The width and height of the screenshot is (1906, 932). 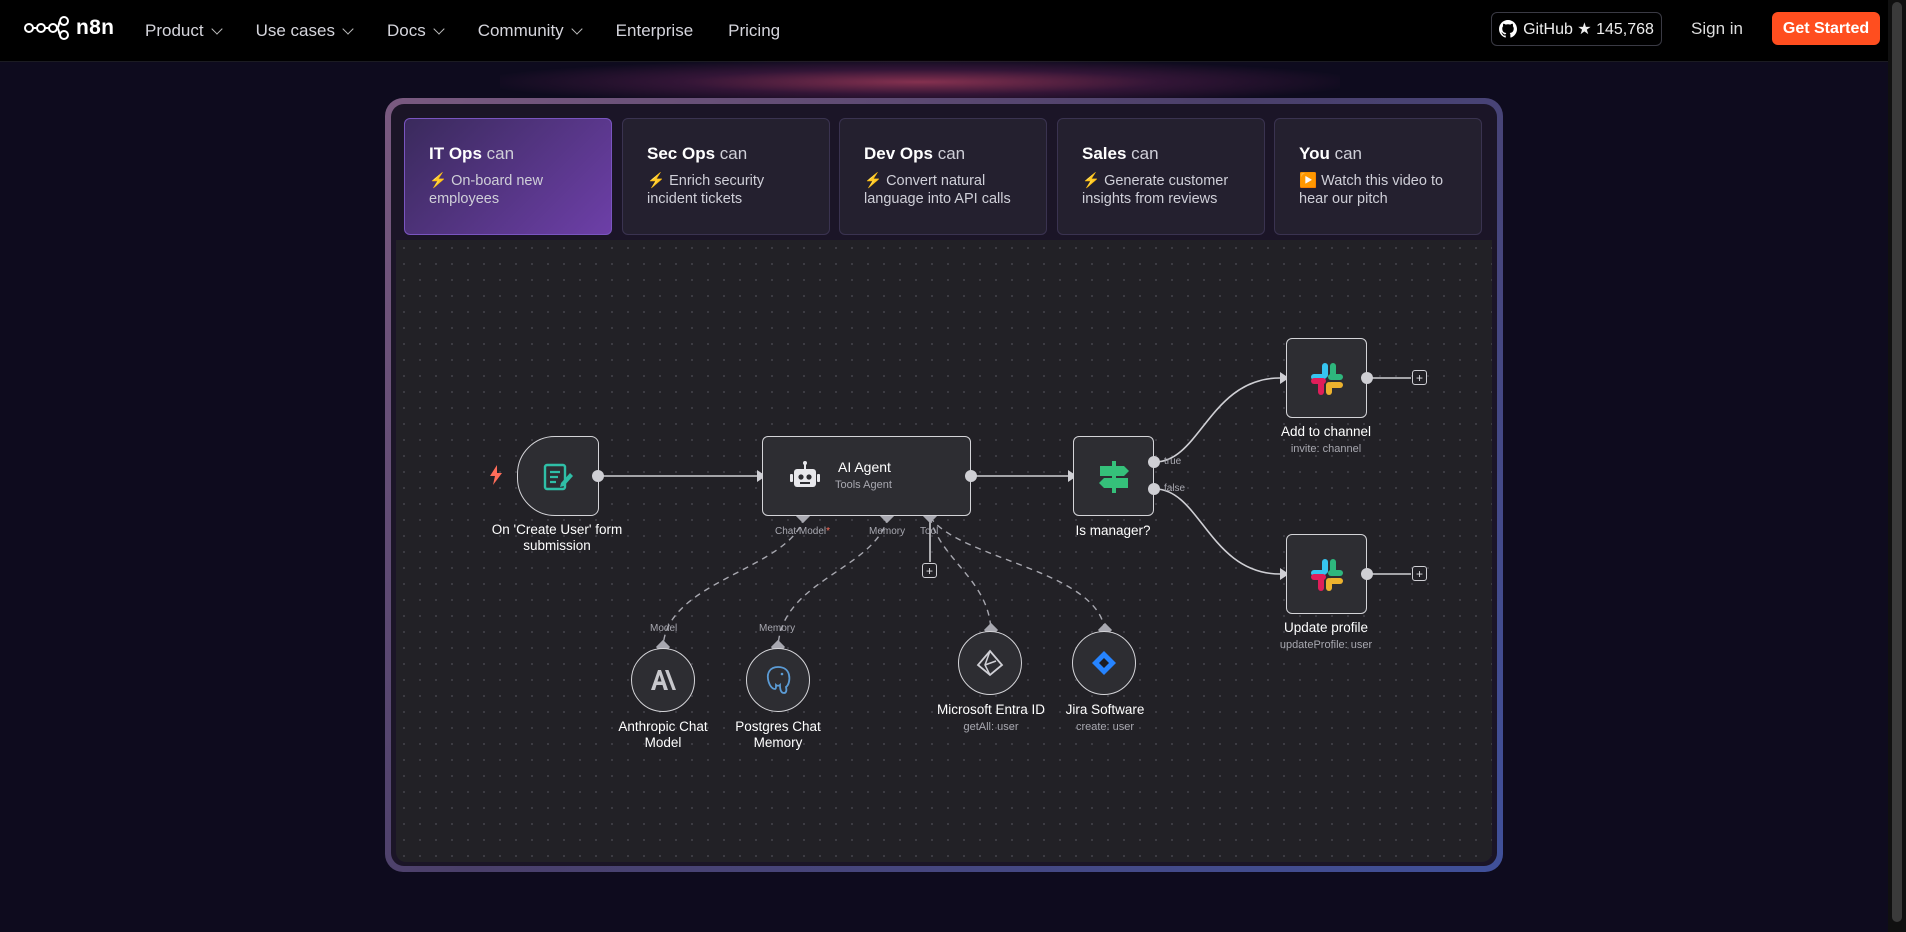 I want to click on tab-desc: ⚡ Enrich security incident tickets, so click(x=706, y=190).